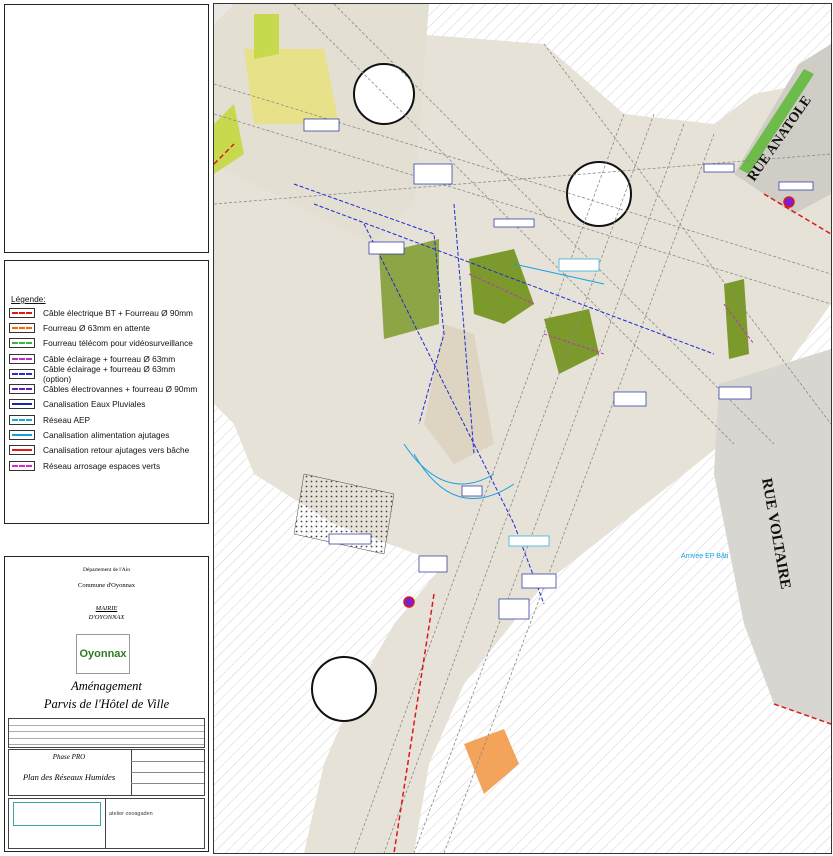 The image size is (833, 856). I want to click on legend-item: Canalisation Eaux Pluviales, so click(107, 404).